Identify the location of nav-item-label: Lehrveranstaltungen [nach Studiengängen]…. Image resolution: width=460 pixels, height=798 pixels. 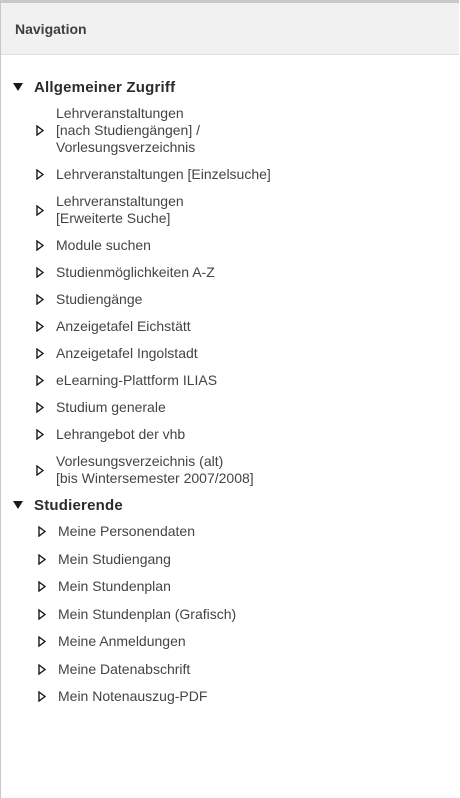
(128, 130).